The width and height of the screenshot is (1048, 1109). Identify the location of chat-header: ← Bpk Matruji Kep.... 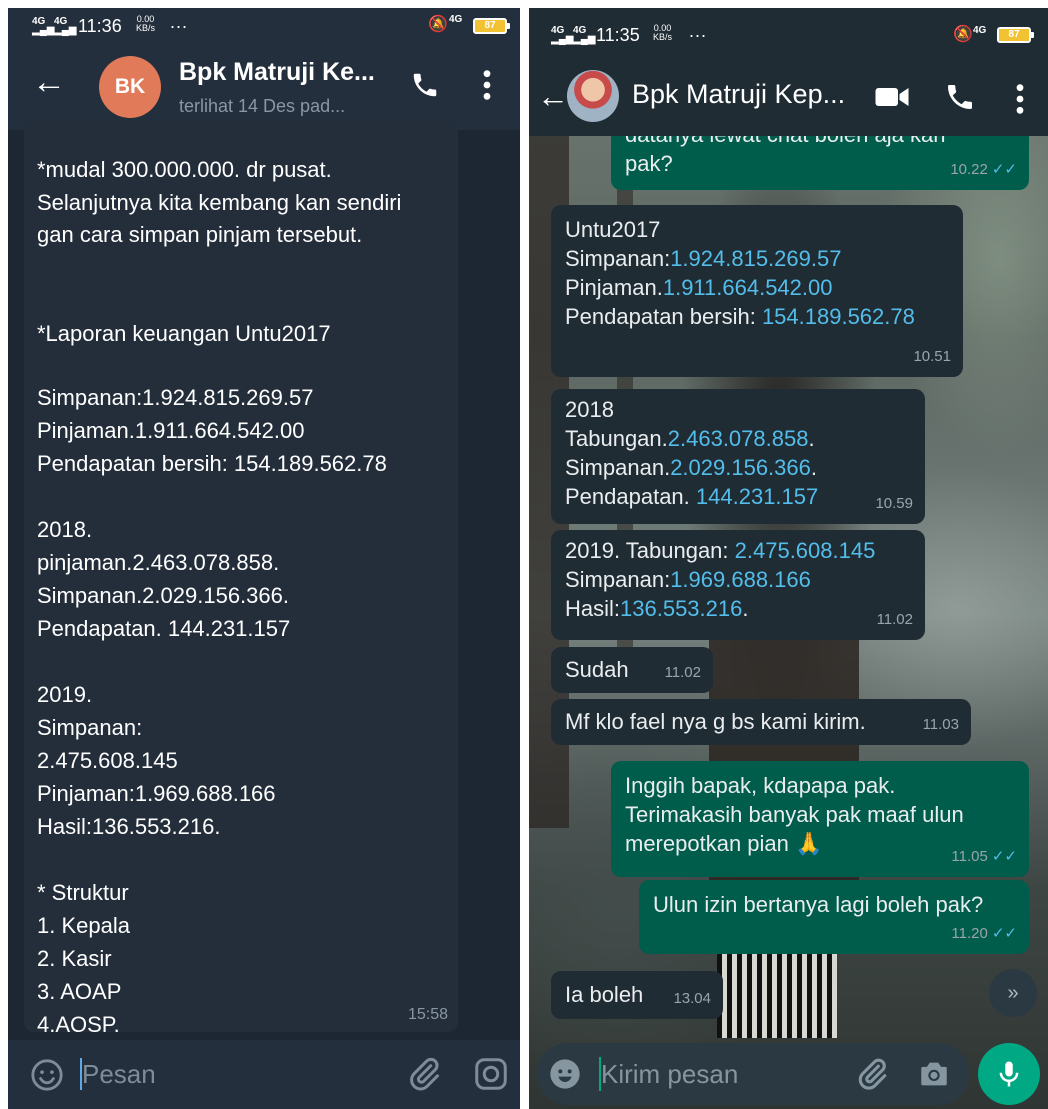
(788, 97).